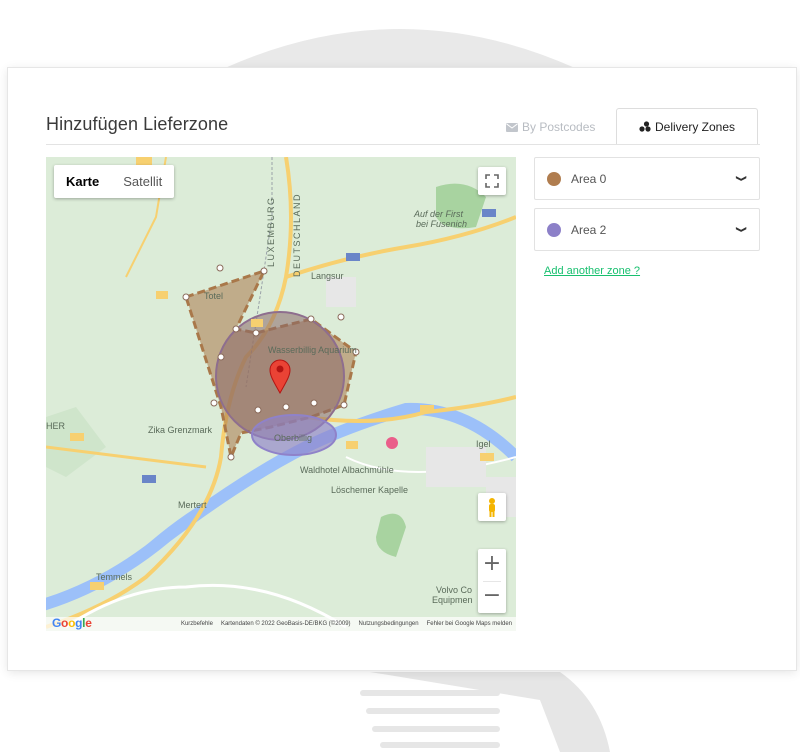  I want to click on zones-panel: Area 0 ❯ Area 2 ❯ Add another zone ?, so click(647, 218).